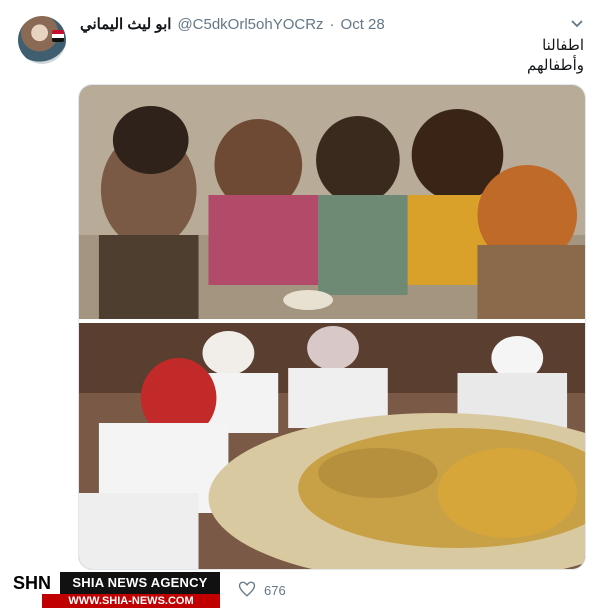  Describe the element at coordinates (247, 590) in the screenshot. I see `heart-icon` at that location.